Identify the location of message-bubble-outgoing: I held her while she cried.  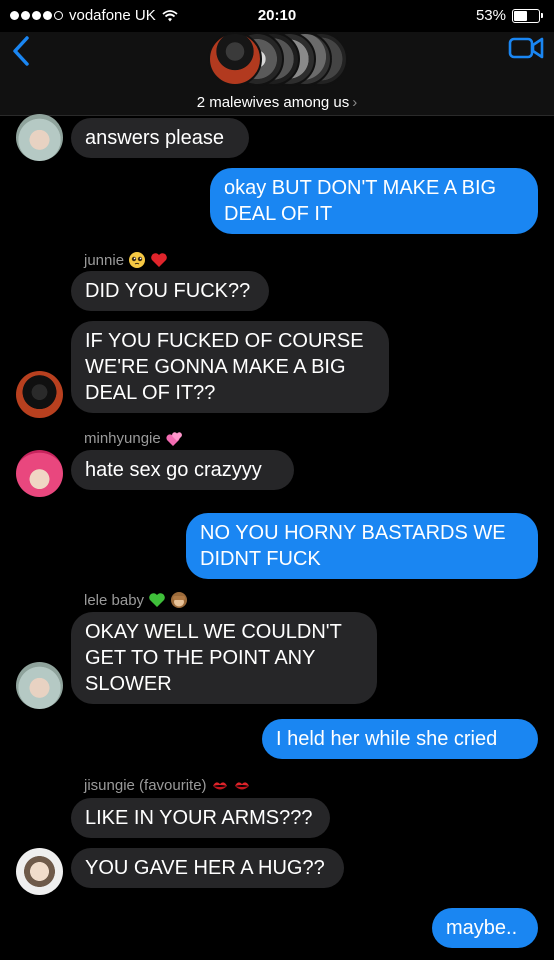
(400, 739).